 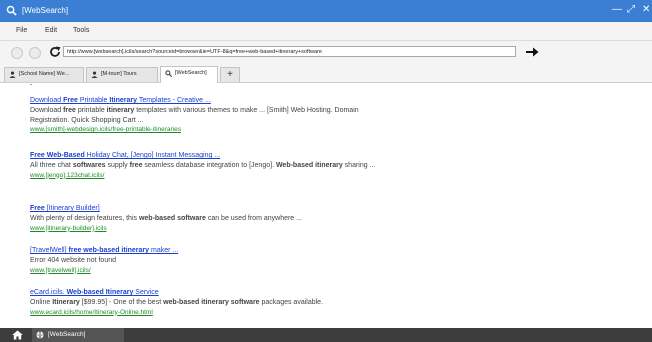 I want to click on back-button, so click(x=17, y=53).